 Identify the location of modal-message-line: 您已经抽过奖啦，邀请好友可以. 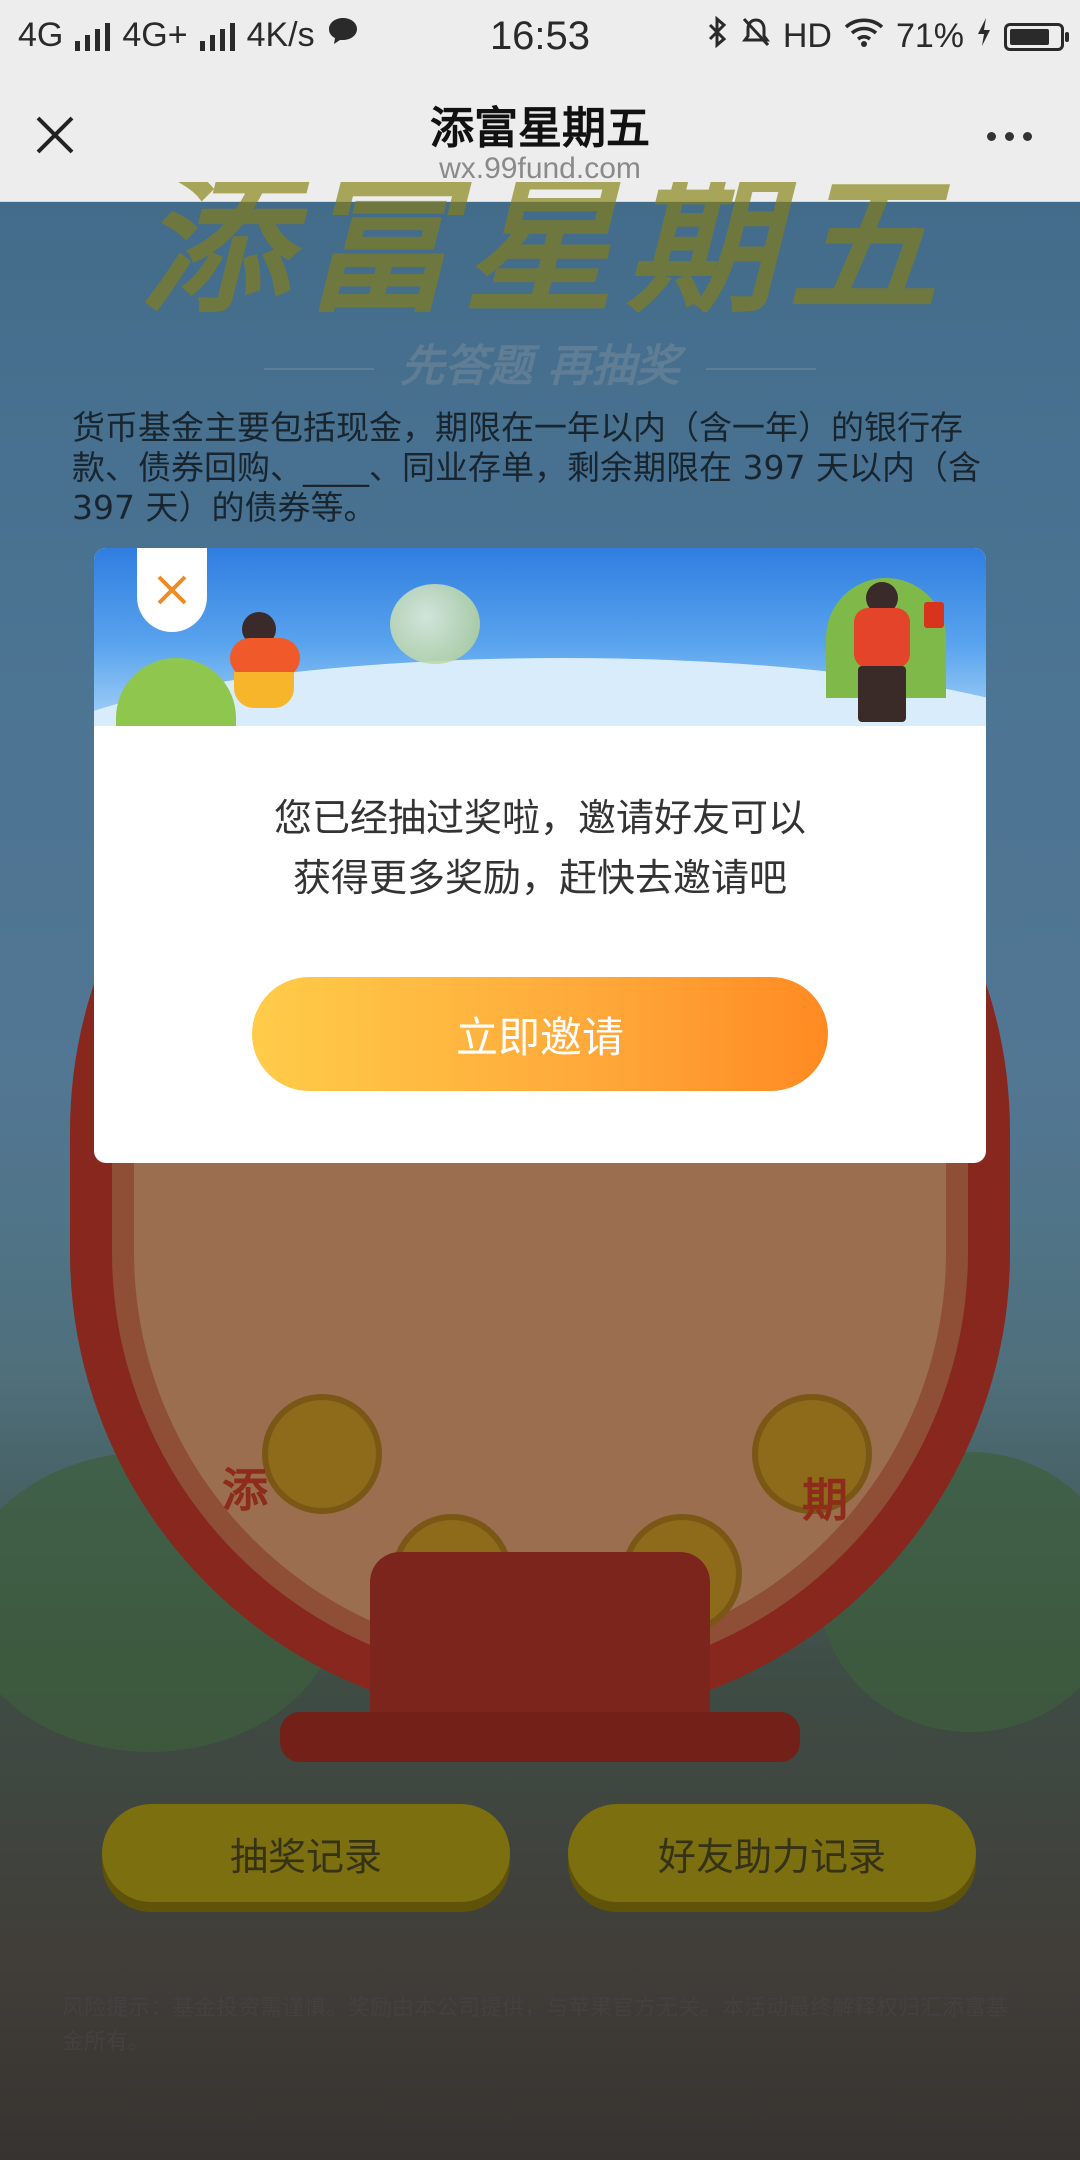
(539, 818).